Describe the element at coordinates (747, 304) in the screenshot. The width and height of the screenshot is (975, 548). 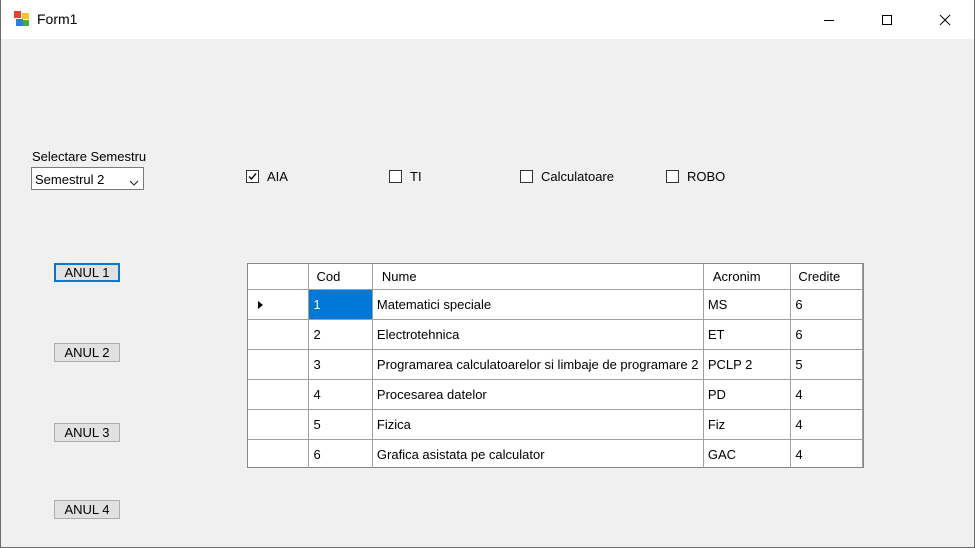
I see `table-cell: MS` at that location.